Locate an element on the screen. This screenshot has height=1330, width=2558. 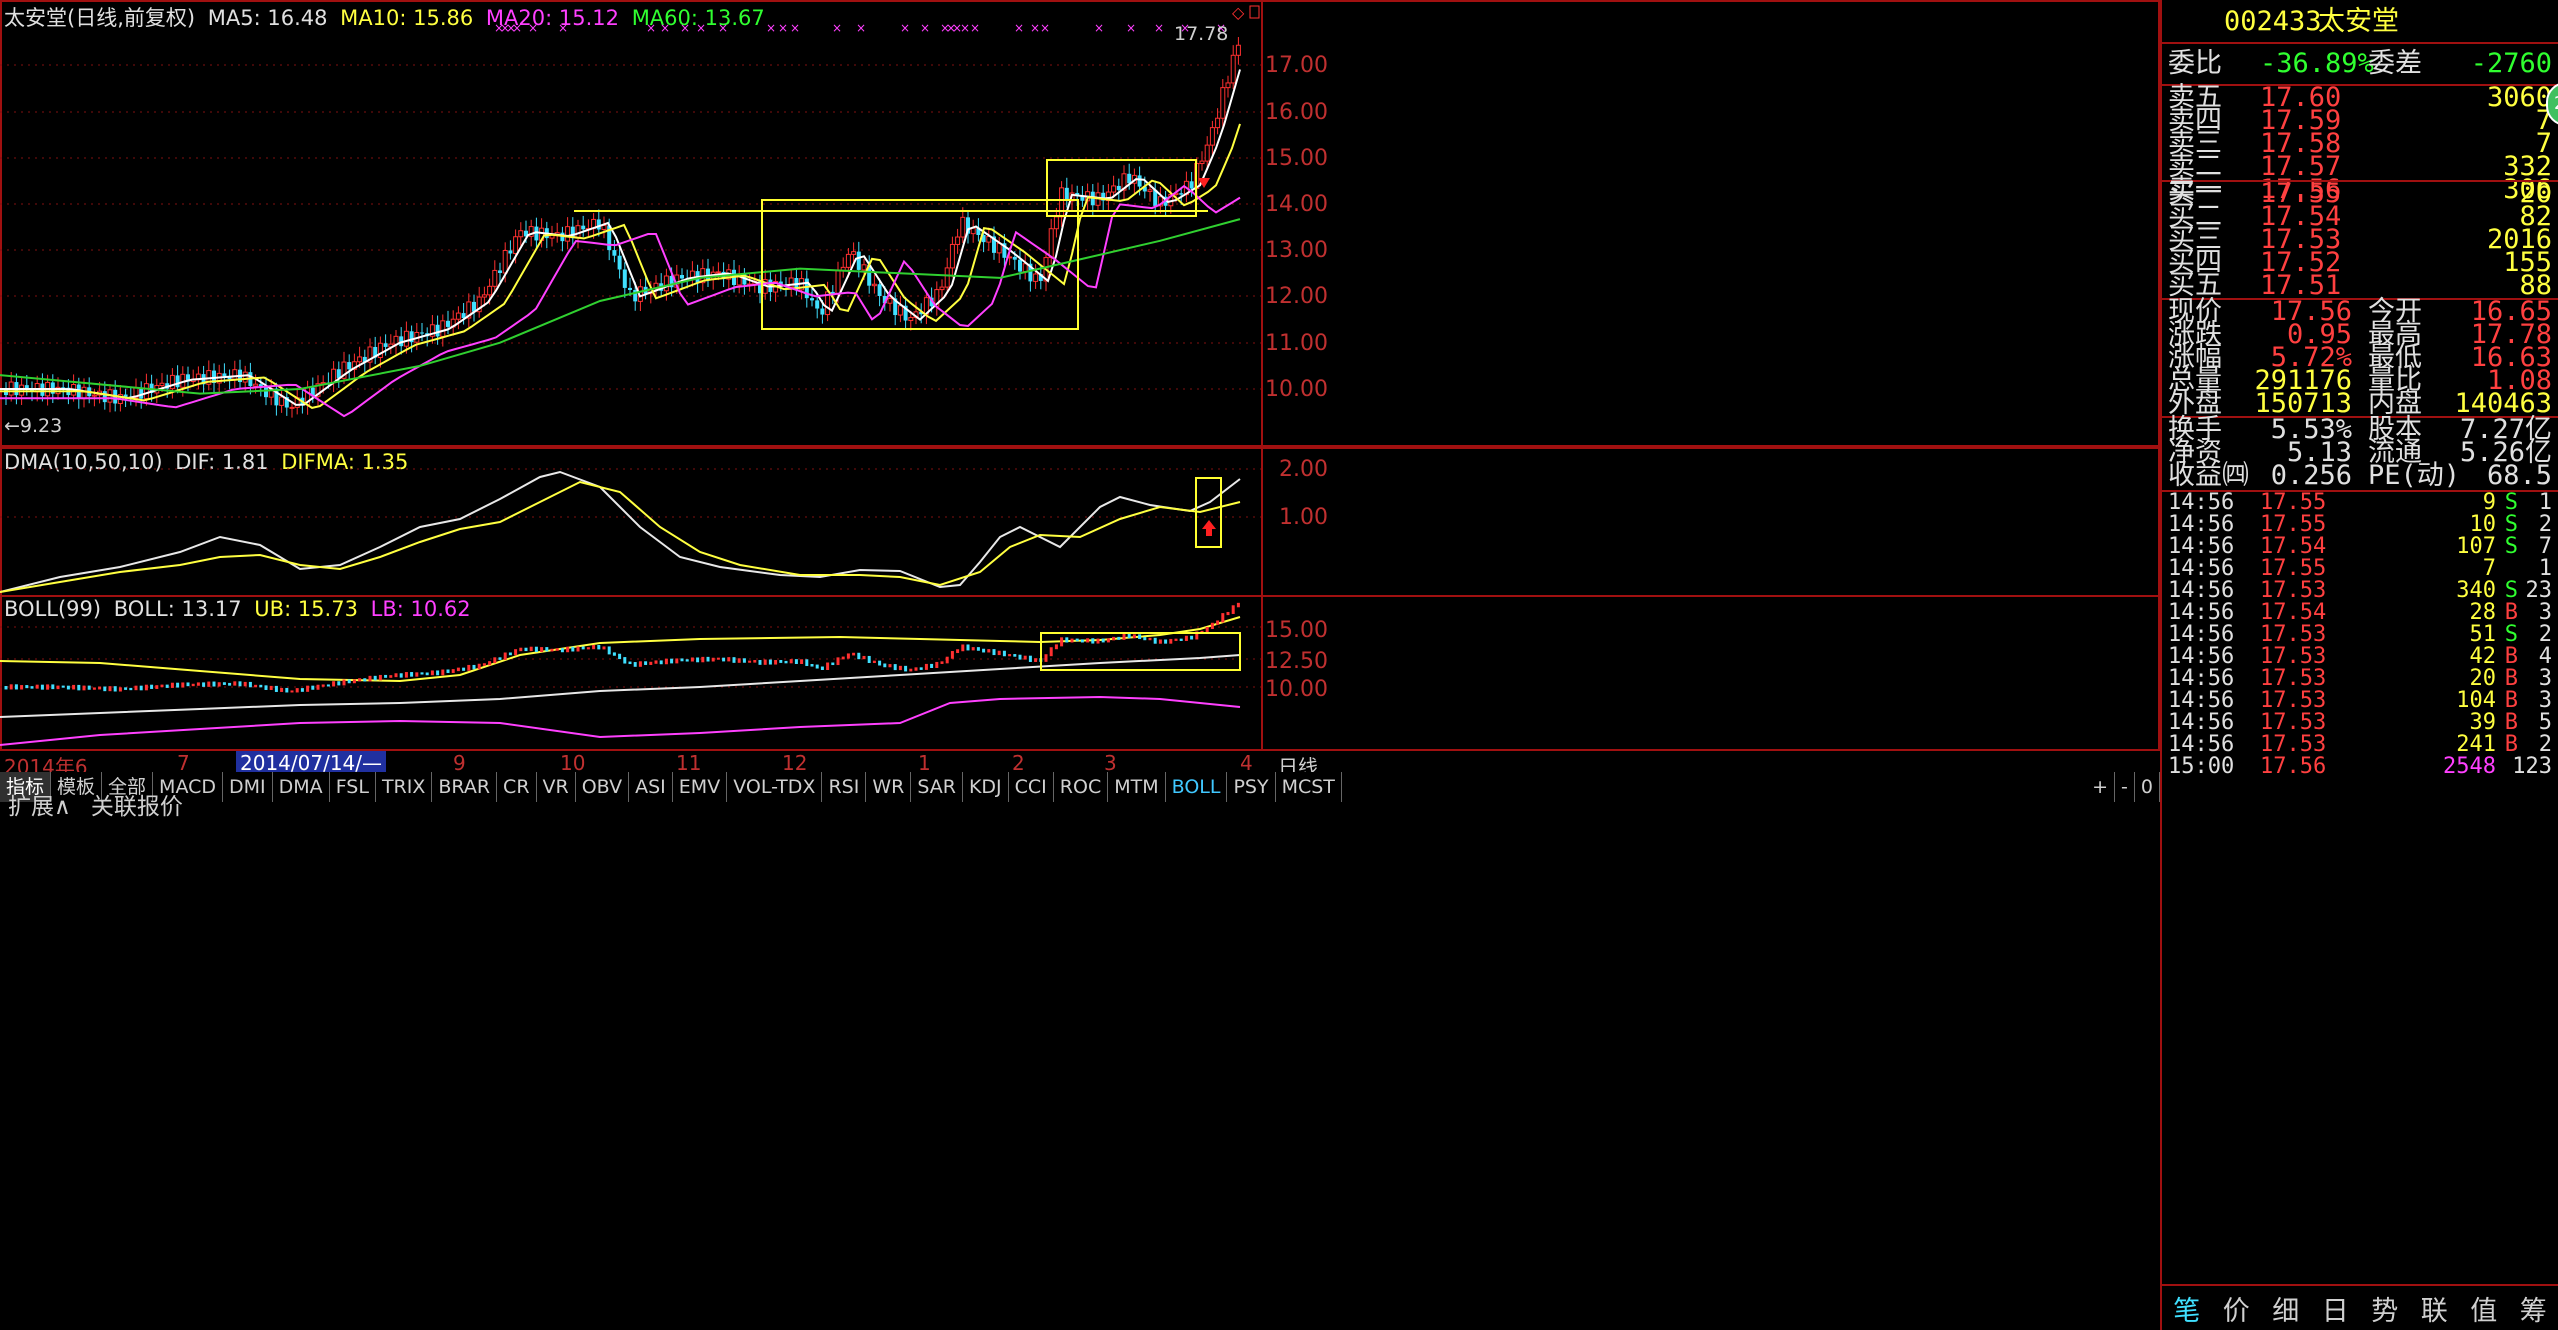
weibi-row: 委比 -36.89% 委差 -2760 is located at coordinates (2360, 64).